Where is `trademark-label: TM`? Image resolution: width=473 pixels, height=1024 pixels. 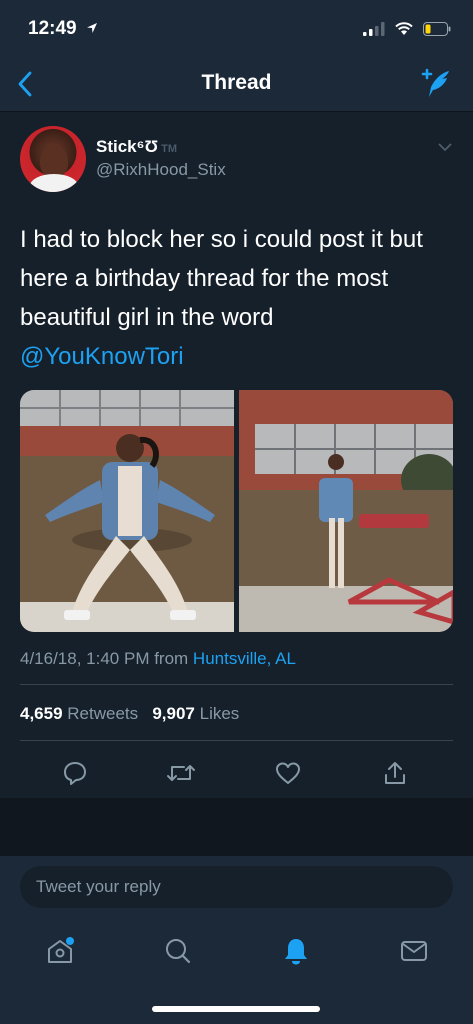
trademark-label: TM is located at coordinates (169, 149).